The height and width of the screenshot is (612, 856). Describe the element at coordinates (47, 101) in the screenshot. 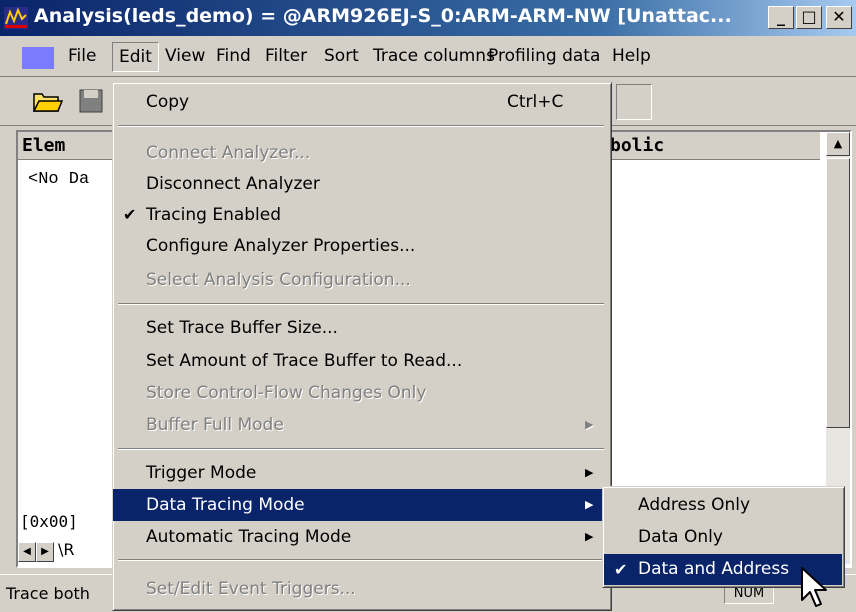

I see `open-folder-icon` at that location.